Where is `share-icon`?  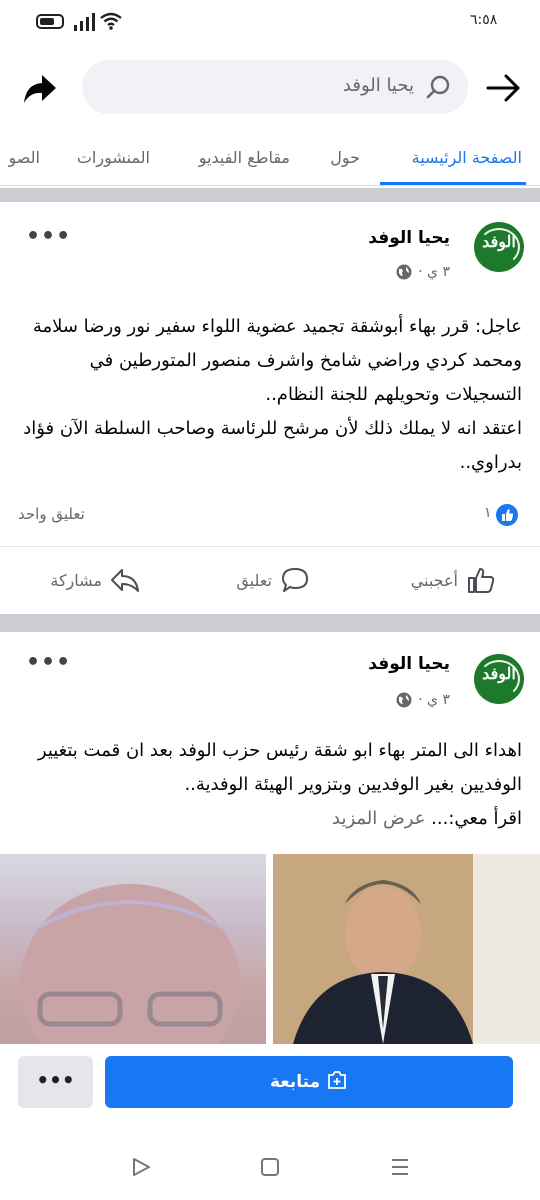
share-icon is located at coordinates (40, 89).